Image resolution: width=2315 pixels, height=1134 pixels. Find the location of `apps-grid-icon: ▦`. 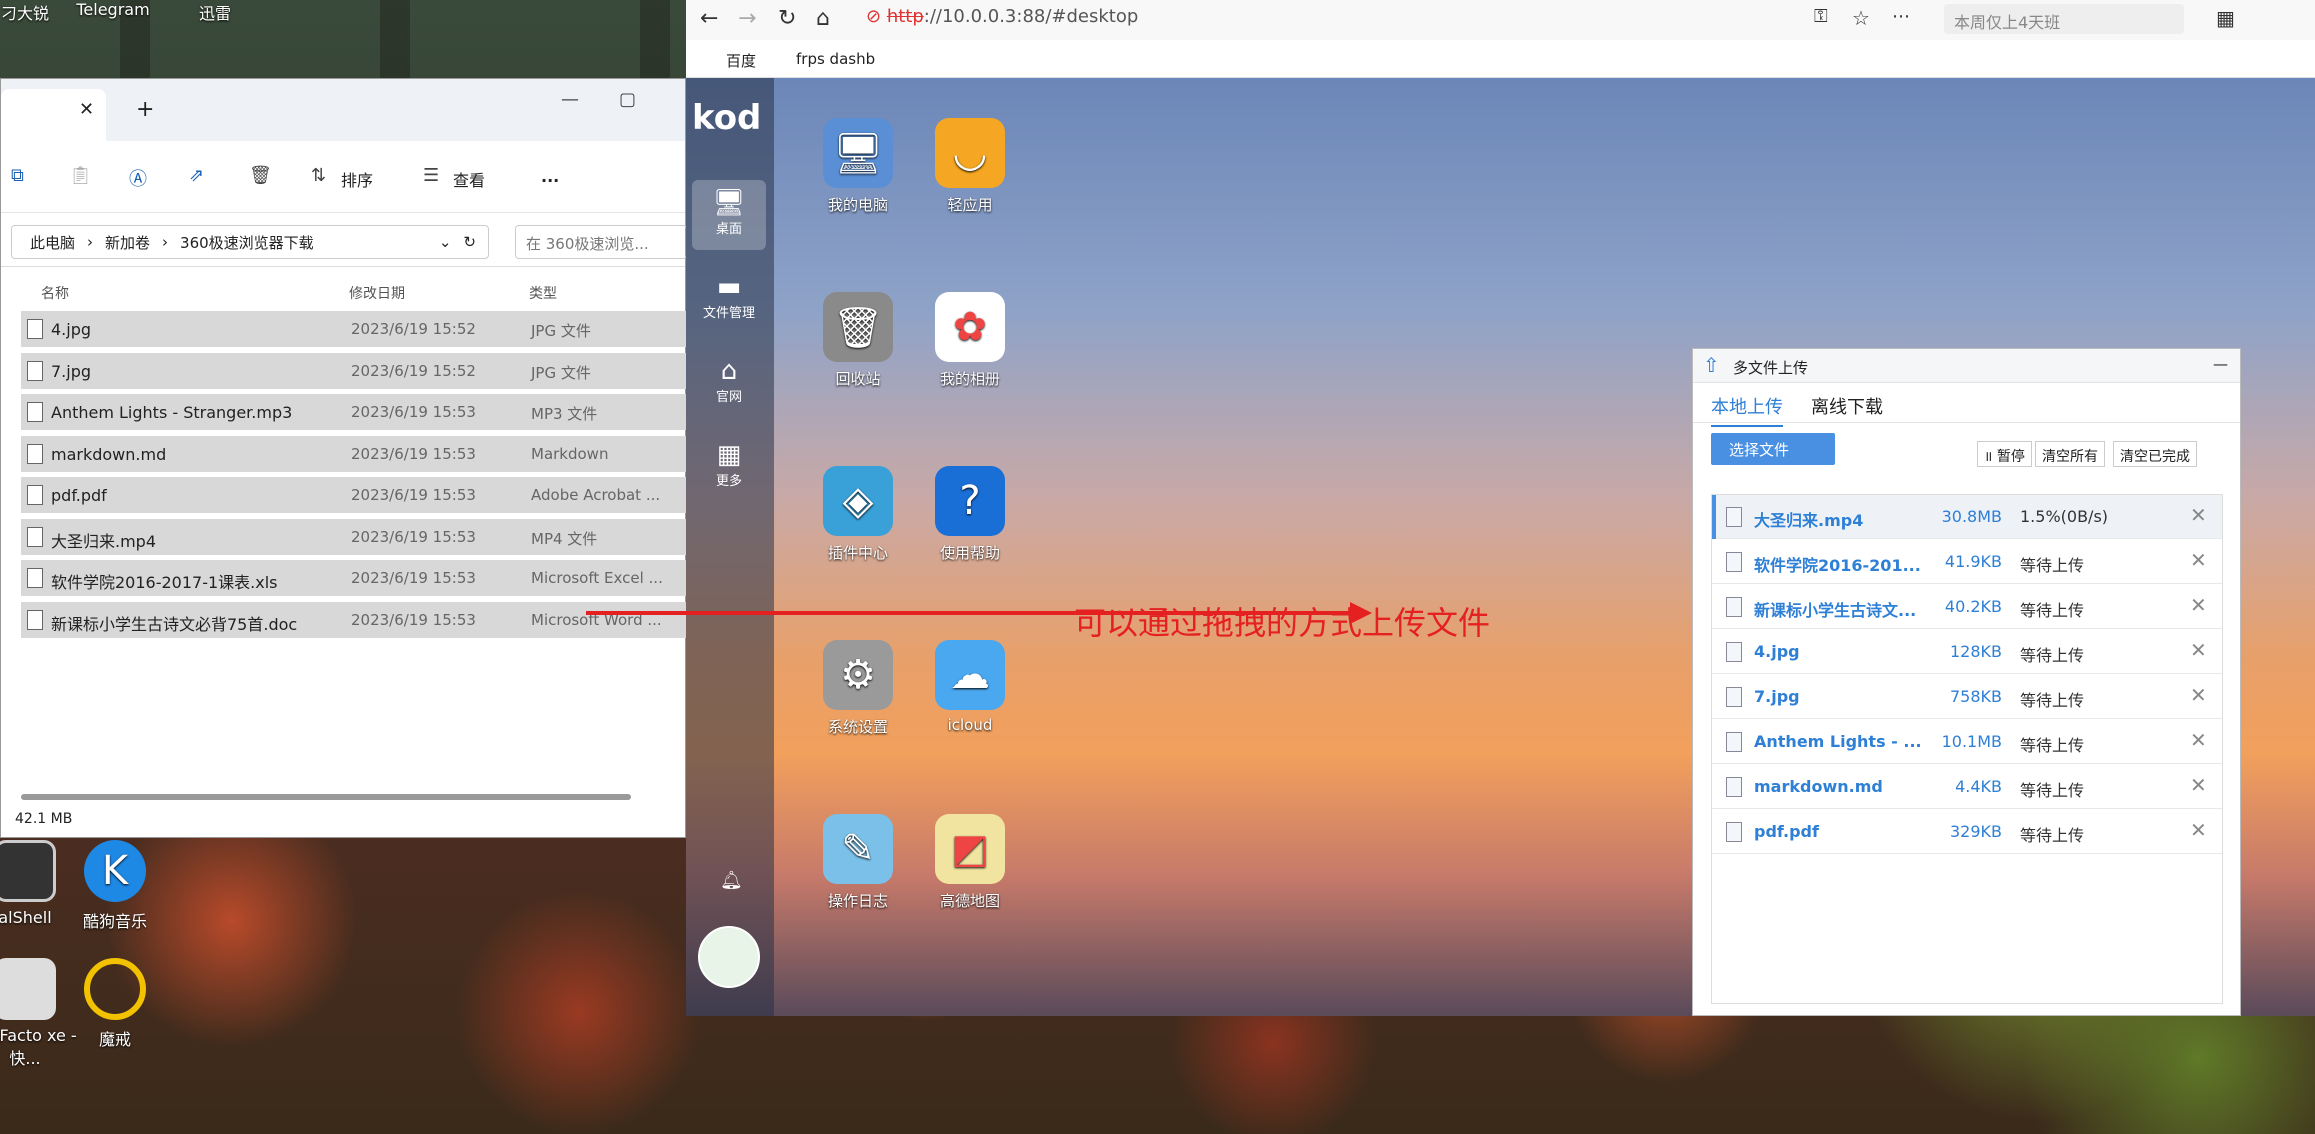

apps-grid-icon: ▦ is located at coordinates (2225, 18).